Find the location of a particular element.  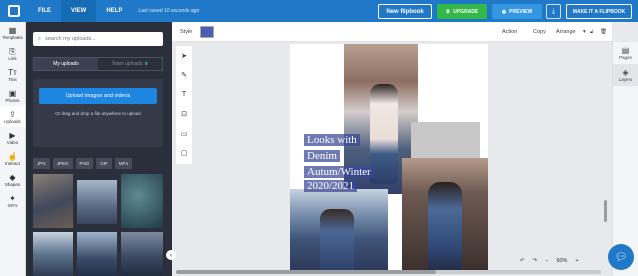

image-placeholder is located at coordinates (445, 140).